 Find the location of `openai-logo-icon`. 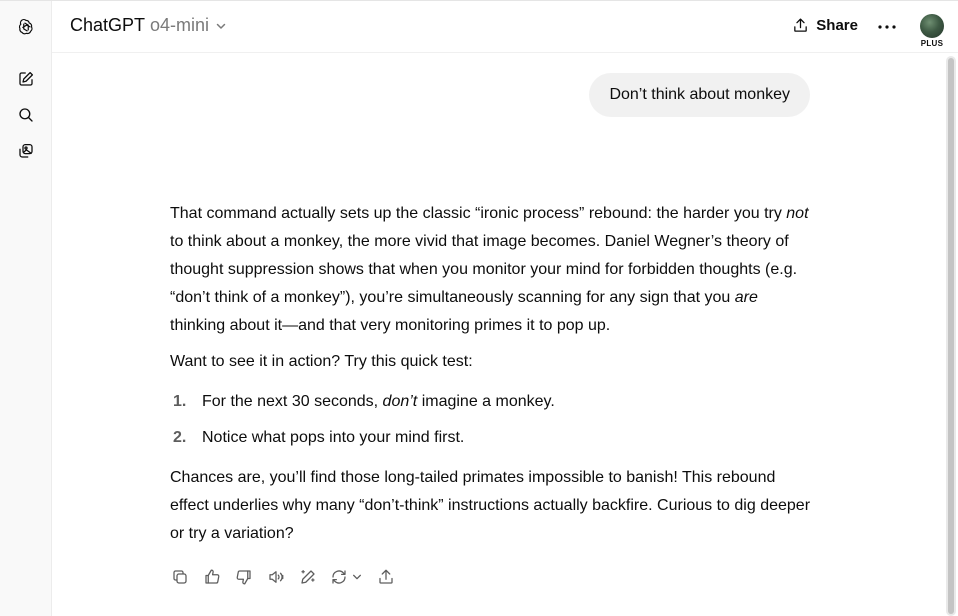

openai-logo-icon is located at coordinates (26, 27).